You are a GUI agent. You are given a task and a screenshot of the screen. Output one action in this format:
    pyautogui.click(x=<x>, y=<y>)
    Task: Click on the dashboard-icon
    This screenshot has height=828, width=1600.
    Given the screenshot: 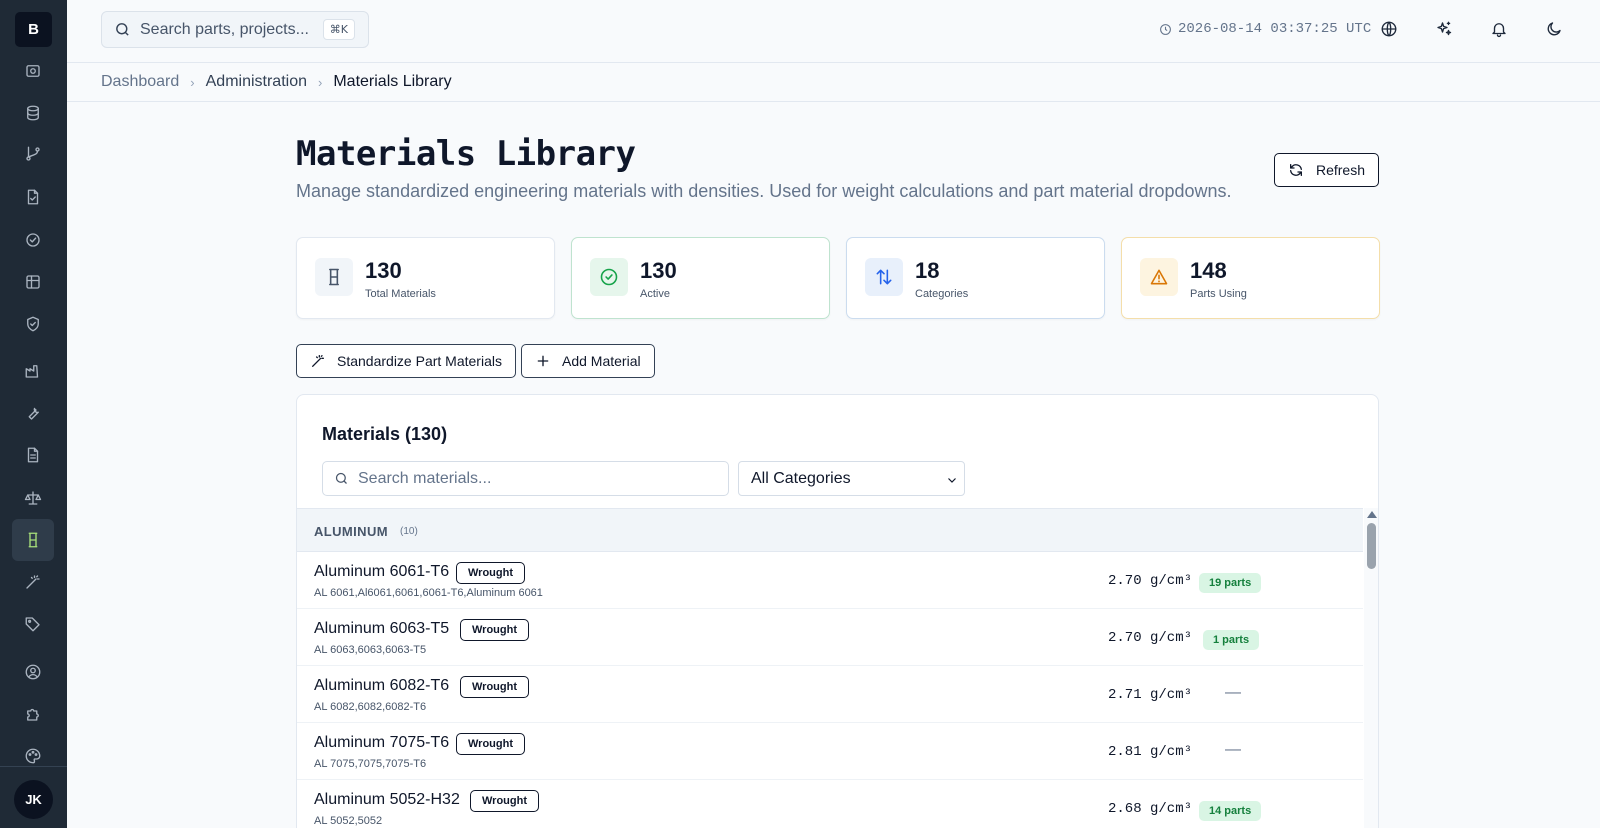 What is the action you would take?
    pyautogui.click(x=33, y=71)
    